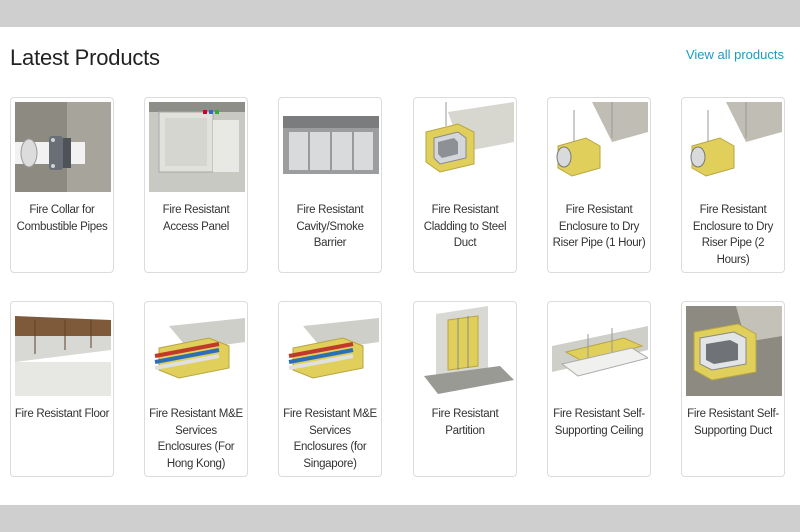  Describe the element at coordinates (466, 351) in the screenshot. I see `partition-image` at that location.